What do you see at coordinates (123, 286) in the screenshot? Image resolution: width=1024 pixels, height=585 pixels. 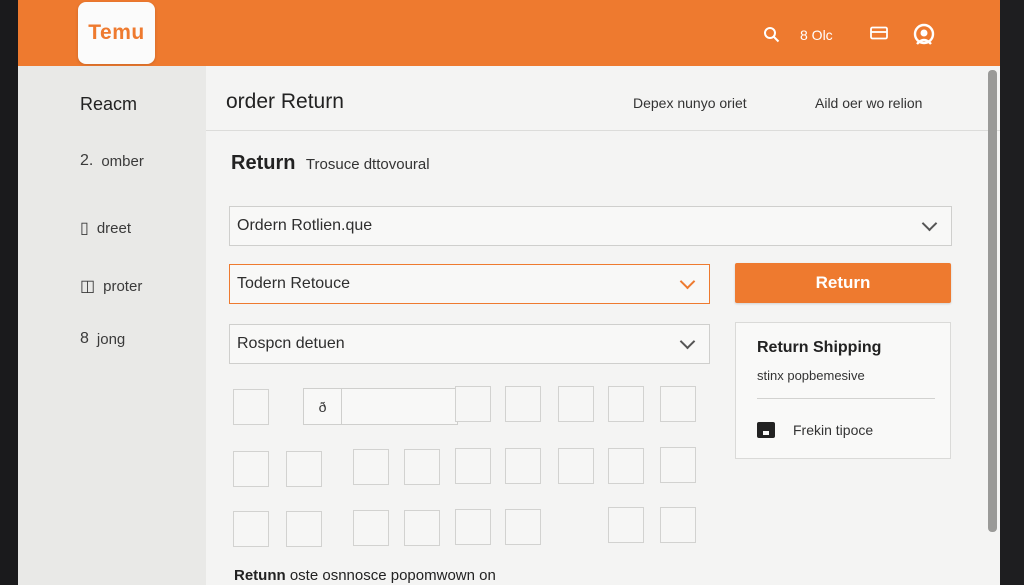 I see `sidebar-item-label: proter` at bounding box center [123, 286].